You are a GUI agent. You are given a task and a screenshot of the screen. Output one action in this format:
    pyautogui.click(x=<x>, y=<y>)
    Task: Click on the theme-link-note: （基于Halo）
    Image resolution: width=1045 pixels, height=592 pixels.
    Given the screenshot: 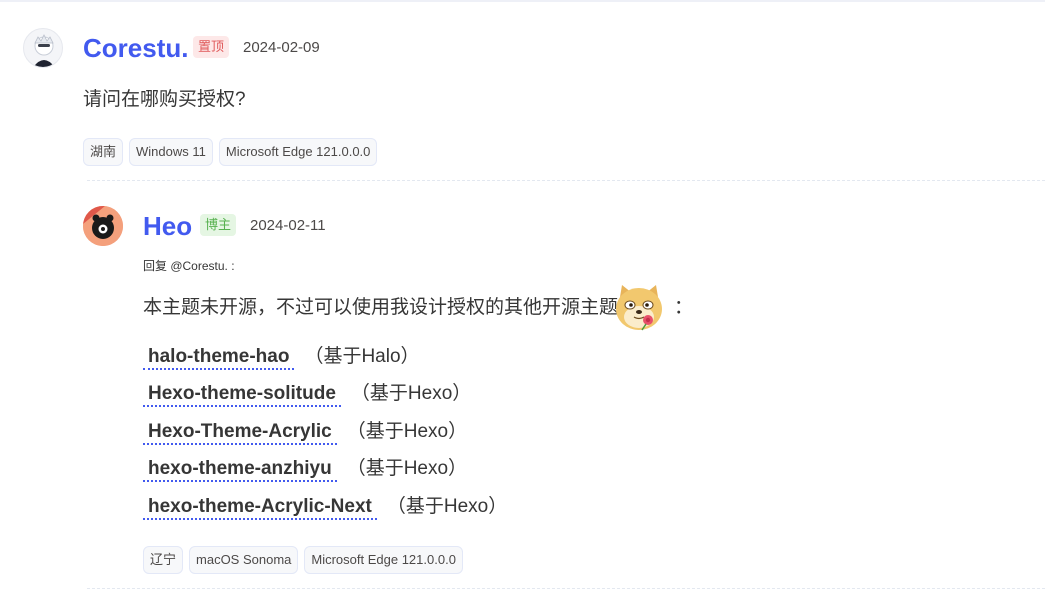 What is the action you would take?
    pyautogui.click(x=362, y=356)
    